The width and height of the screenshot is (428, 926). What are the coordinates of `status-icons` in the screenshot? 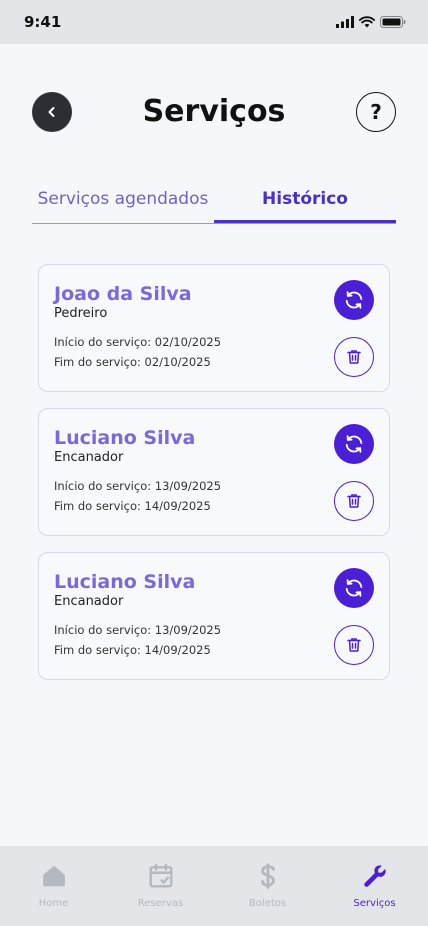 It's located at (371, 22).